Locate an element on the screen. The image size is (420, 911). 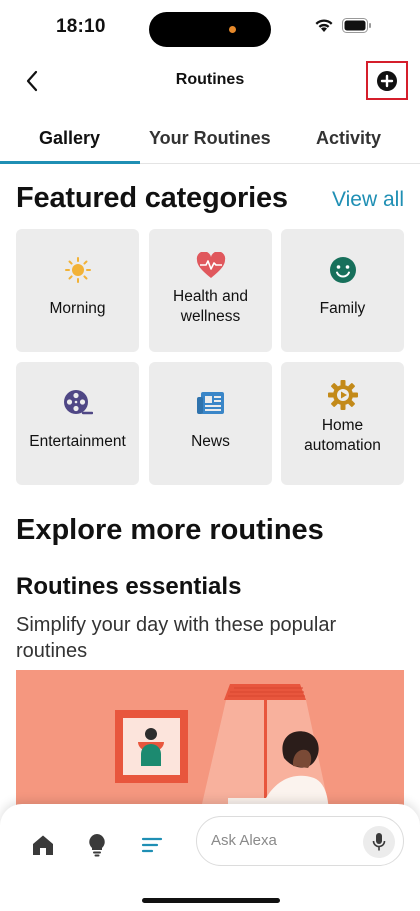
category-label: Entertainment is located at coordinates (77, 441).